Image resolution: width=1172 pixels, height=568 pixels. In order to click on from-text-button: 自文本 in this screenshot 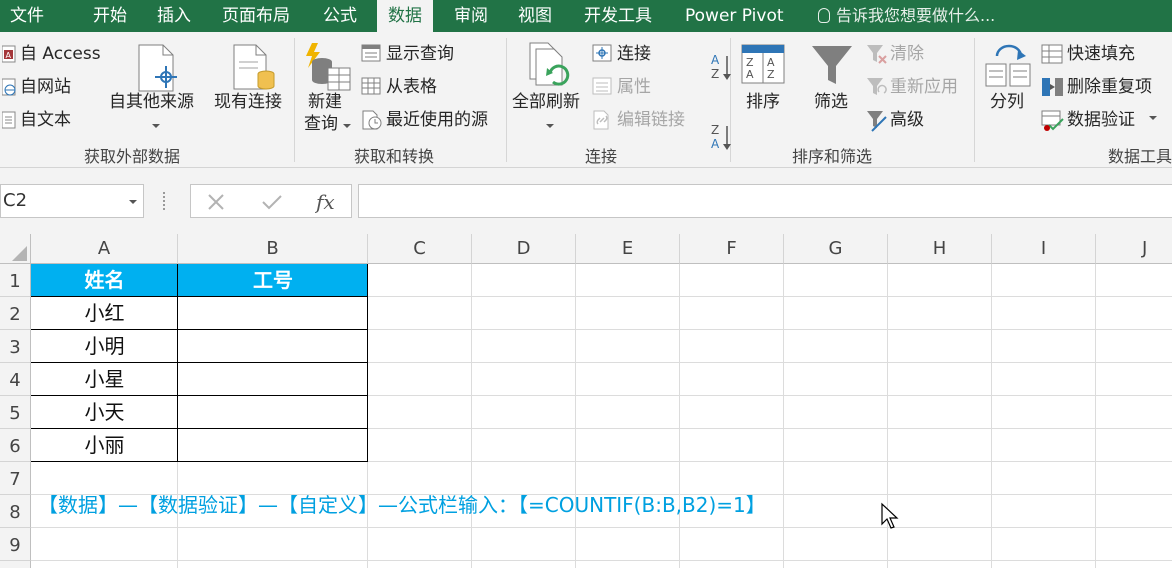, I will do `click(45, 120)`.